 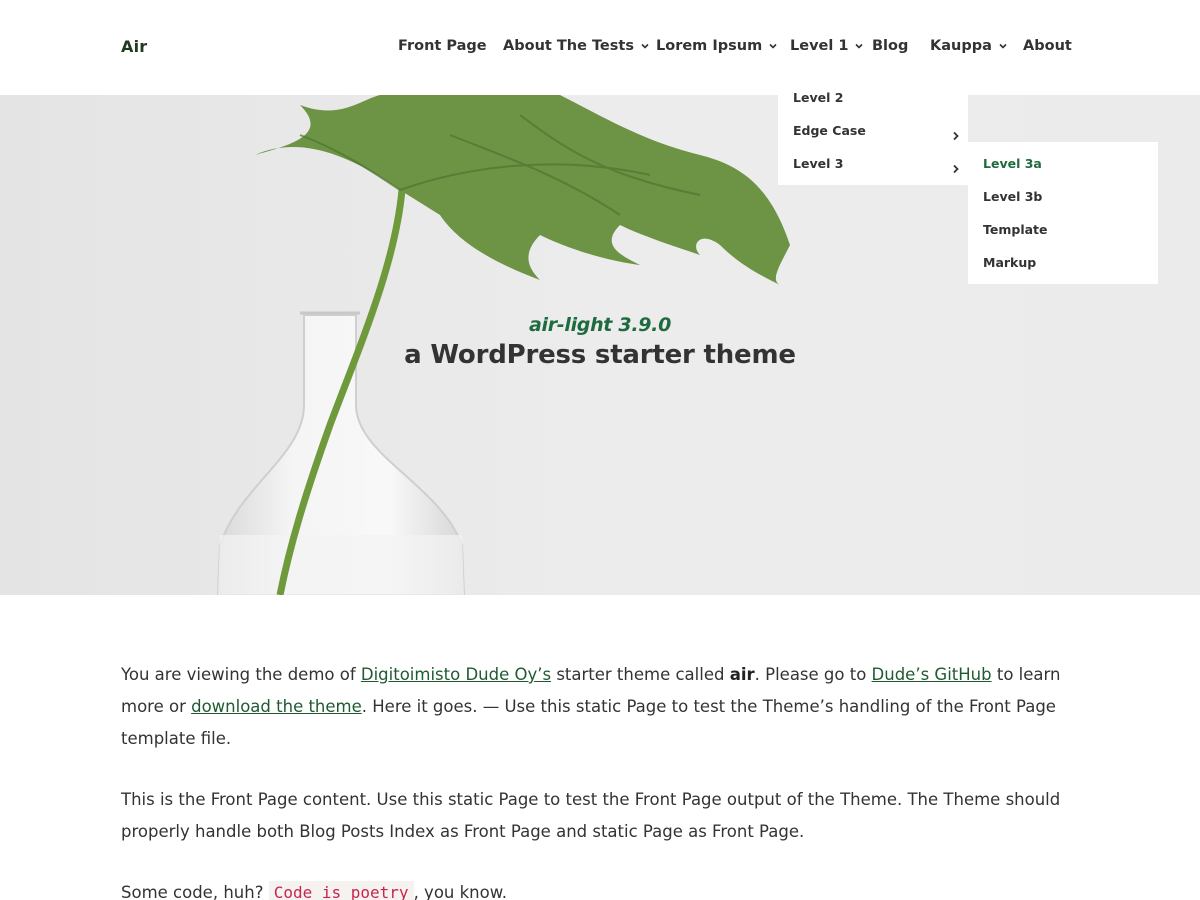 What do you see at coordinates (709, 46) in the screenshot?
I see `nav-item-label: Lorem Ipsum` at bounding box center [709, 46].